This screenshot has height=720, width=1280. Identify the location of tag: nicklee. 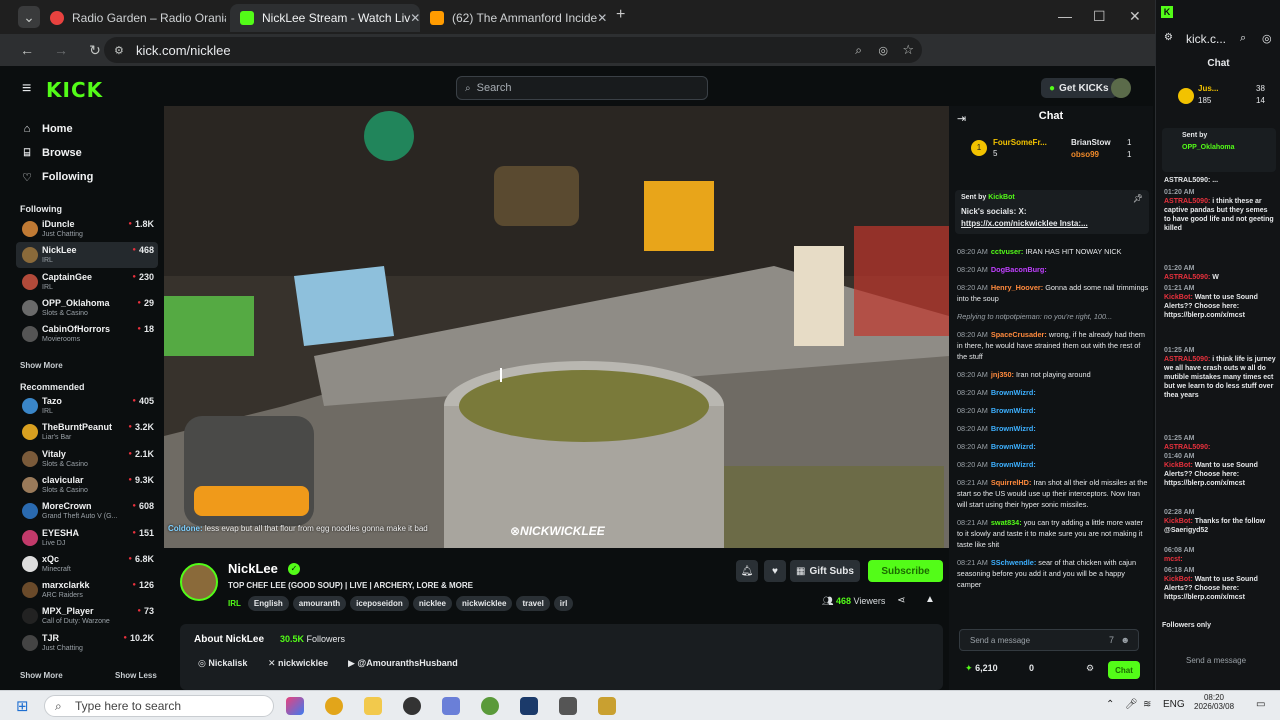
(432, 603).